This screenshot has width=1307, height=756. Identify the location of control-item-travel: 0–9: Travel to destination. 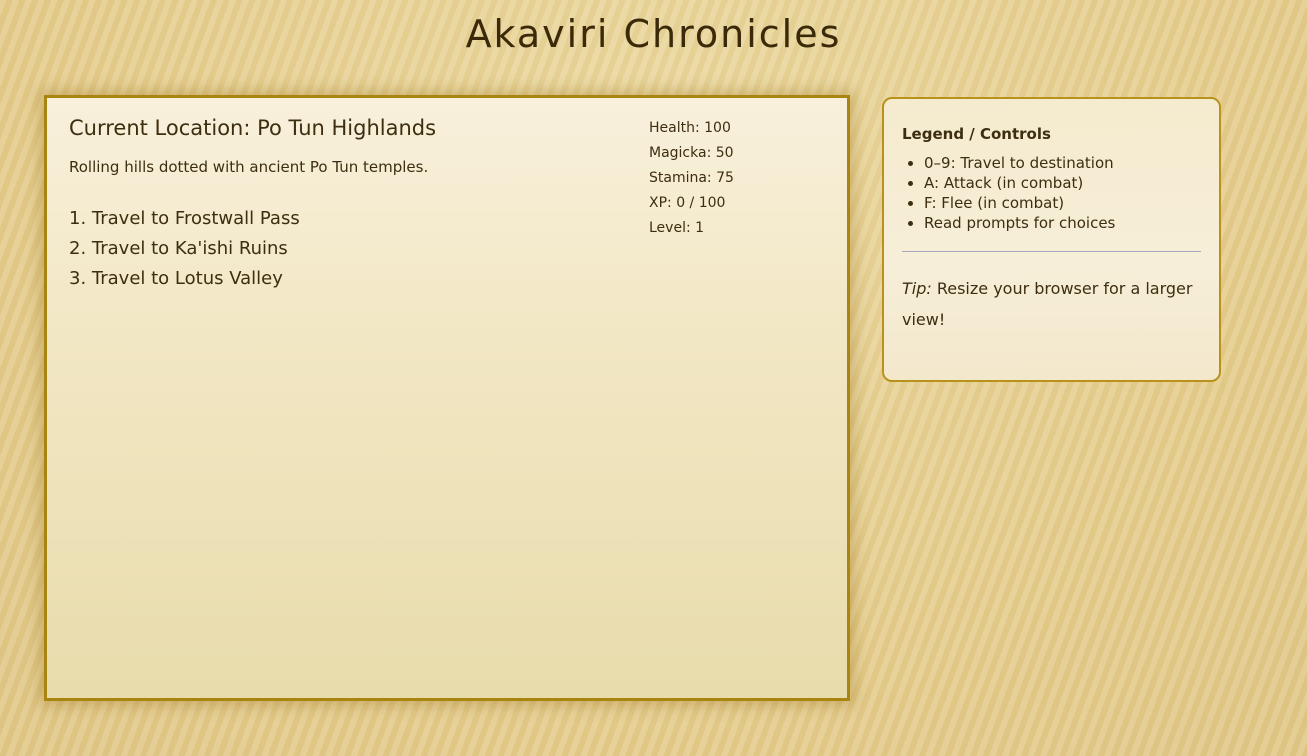
(1019, 163).